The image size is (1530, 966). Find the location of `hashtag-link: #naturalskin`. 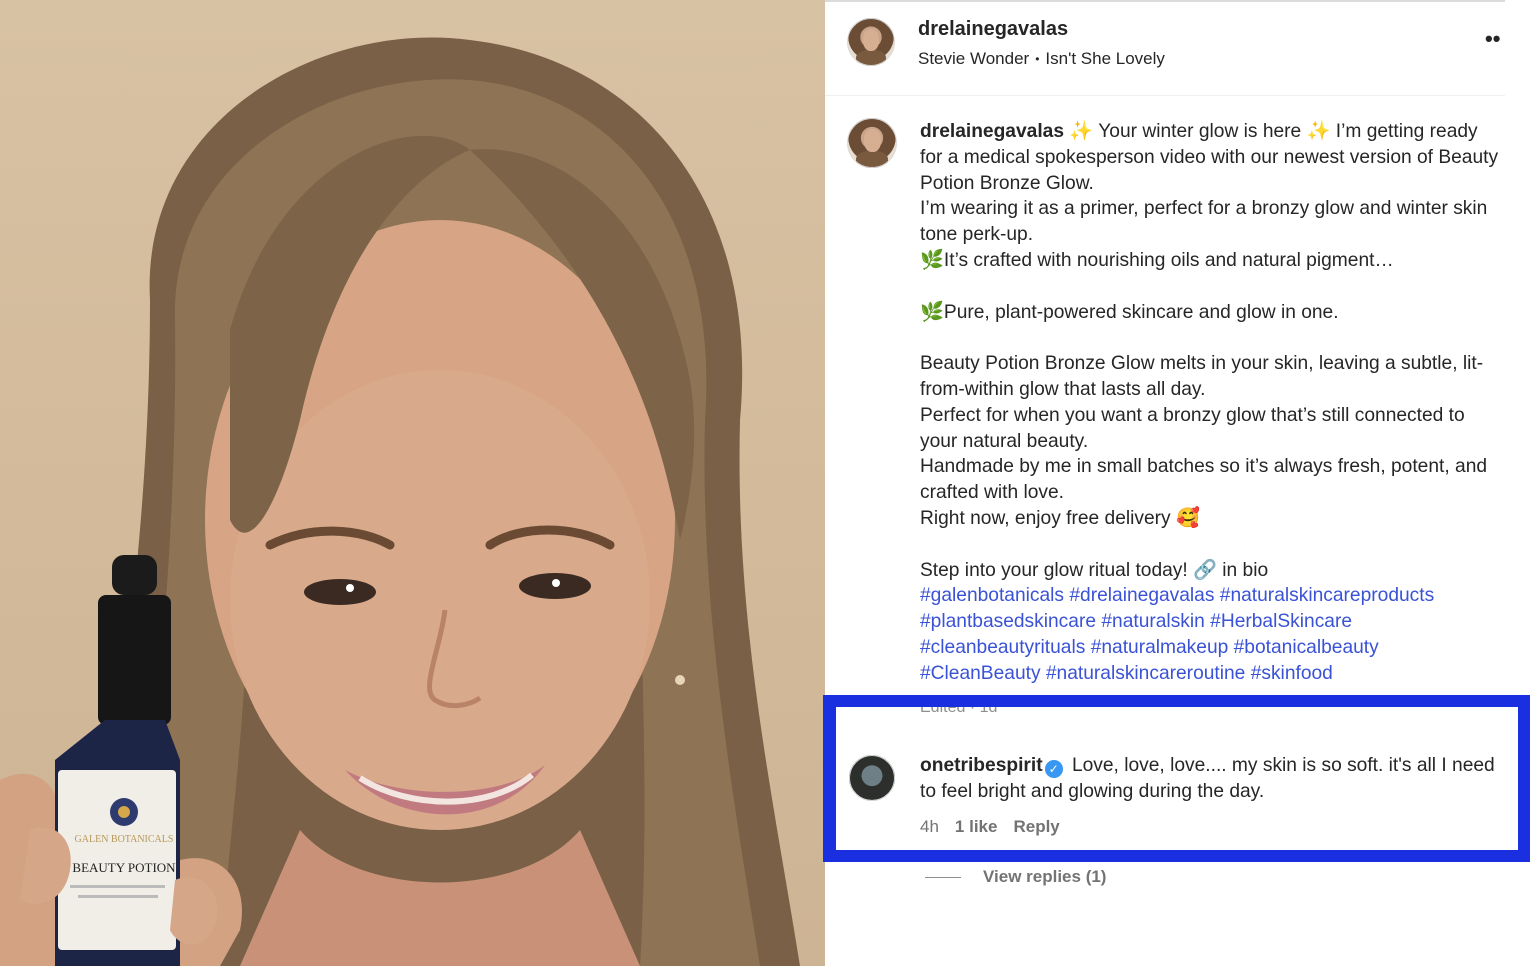

hashtag-link: #naturalskin is located at coordinates (1152, 621).